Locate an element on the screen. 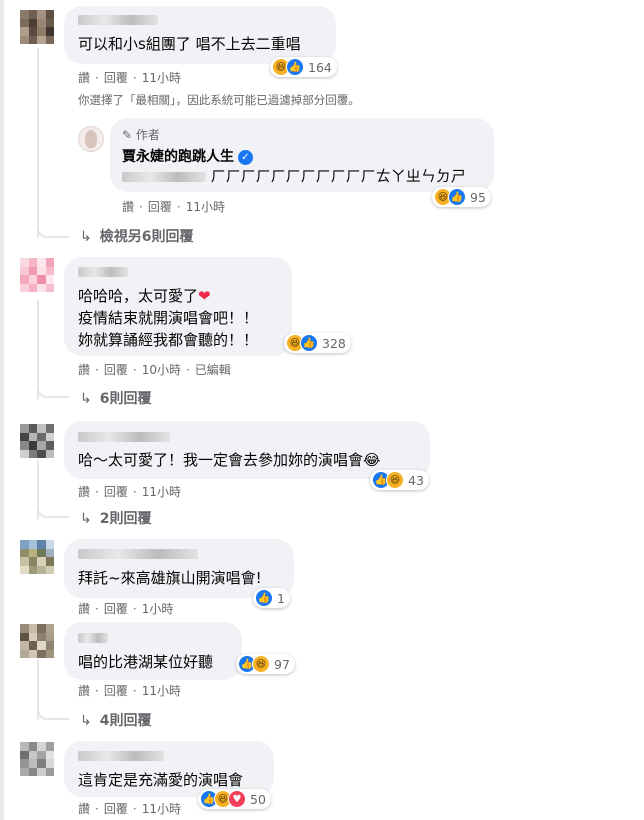 This screenshot has height=820, width=644. reaction-count: 97 is located at coordinates (282, 664).